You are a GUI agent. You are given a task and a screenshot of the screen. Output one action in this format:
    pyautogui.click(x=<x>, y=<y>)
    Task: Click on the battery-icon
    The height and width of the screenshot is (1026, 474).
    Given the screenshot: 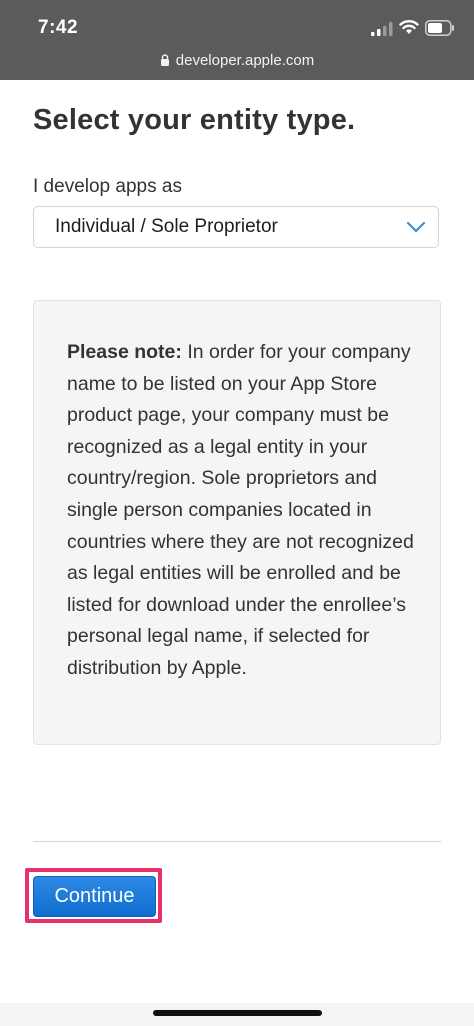 What is the action you would take?
    pyautogui.click(x=439, y=28)
    